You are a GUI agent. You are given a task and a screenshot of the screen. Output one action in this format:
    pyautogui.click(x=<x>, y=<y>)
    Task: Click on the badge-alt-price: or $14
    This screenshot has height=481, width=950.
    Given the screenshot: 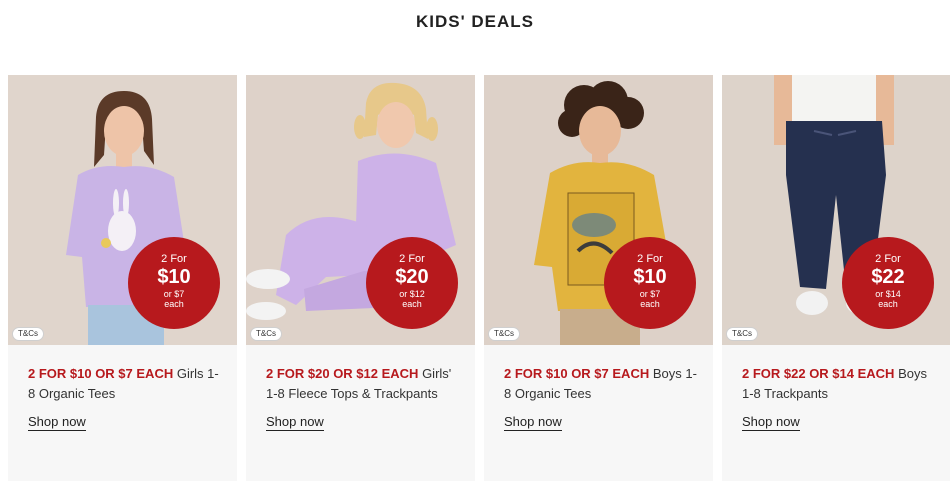 What is the action you would take?
    pyautogui.click(x=888, y=294)
    